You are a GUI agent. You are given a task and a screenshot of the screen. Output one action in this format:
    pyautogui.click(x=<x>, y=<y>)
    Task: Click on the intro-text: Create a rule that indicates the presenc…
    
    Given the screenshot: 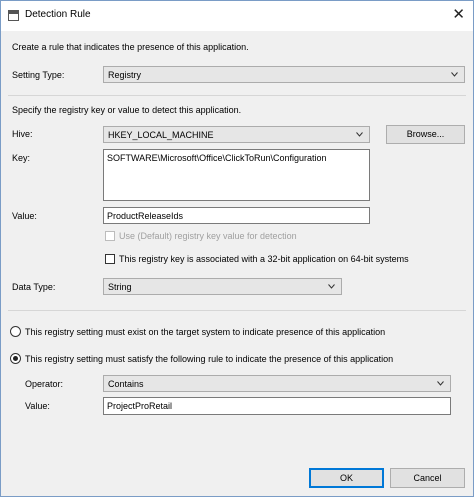 What is the action you would take?
    pyautogui.click(x=130, y=47)
    